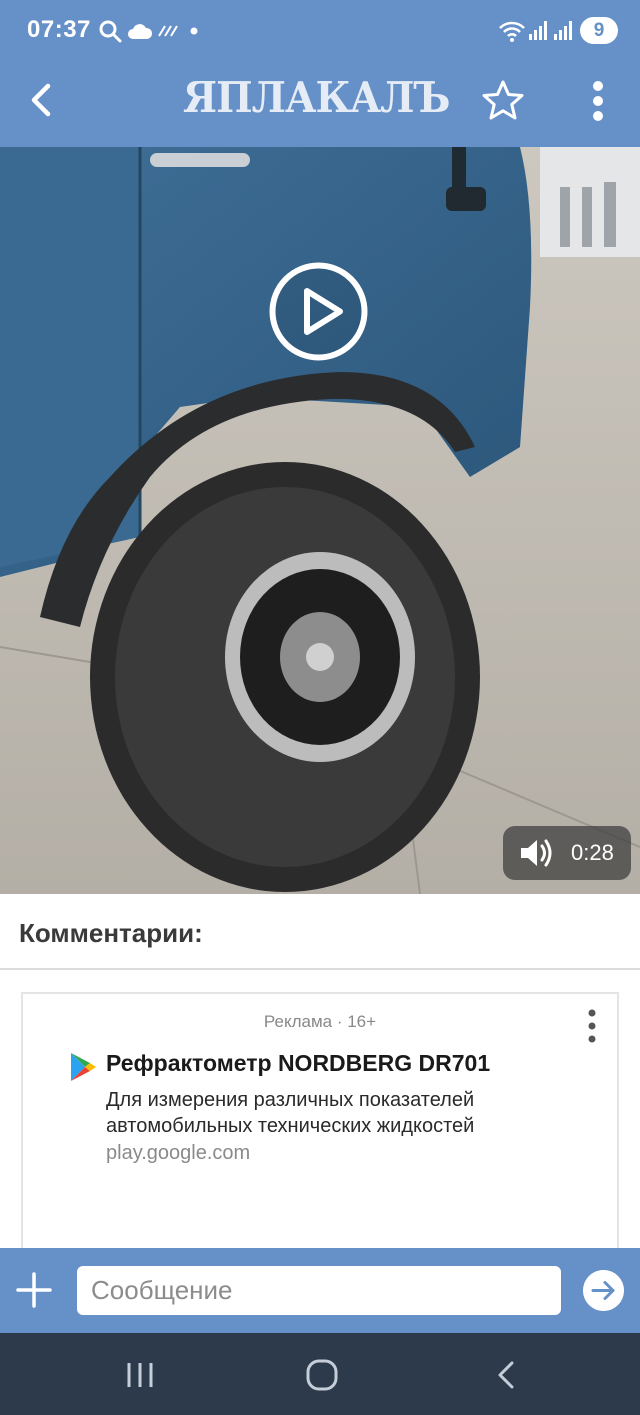 The height and width of the screenshot is (1415, 640). I want to click on comments-header: Комментарии:, so click(320, 932).